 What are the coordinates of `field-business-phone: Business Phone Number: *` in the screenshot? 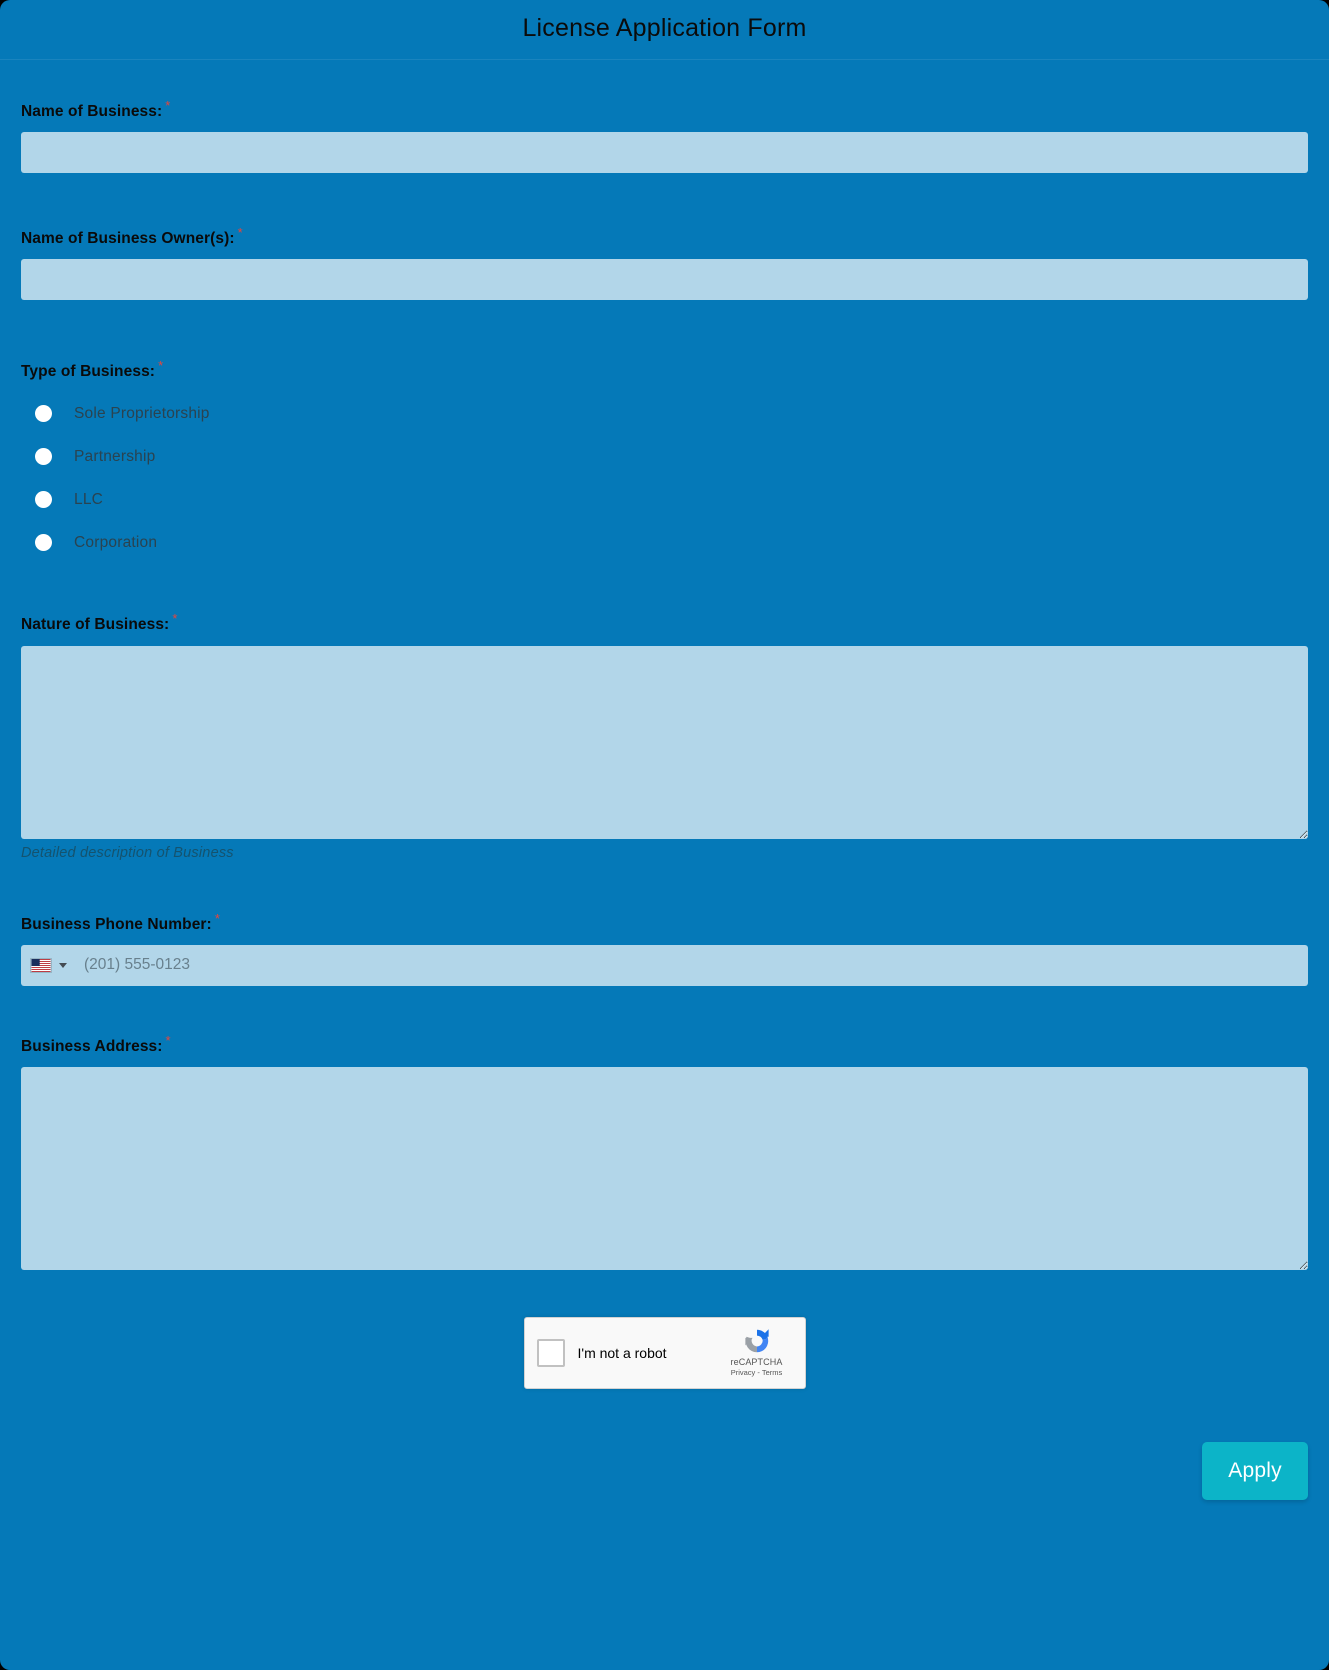 It's located at (664, 948).